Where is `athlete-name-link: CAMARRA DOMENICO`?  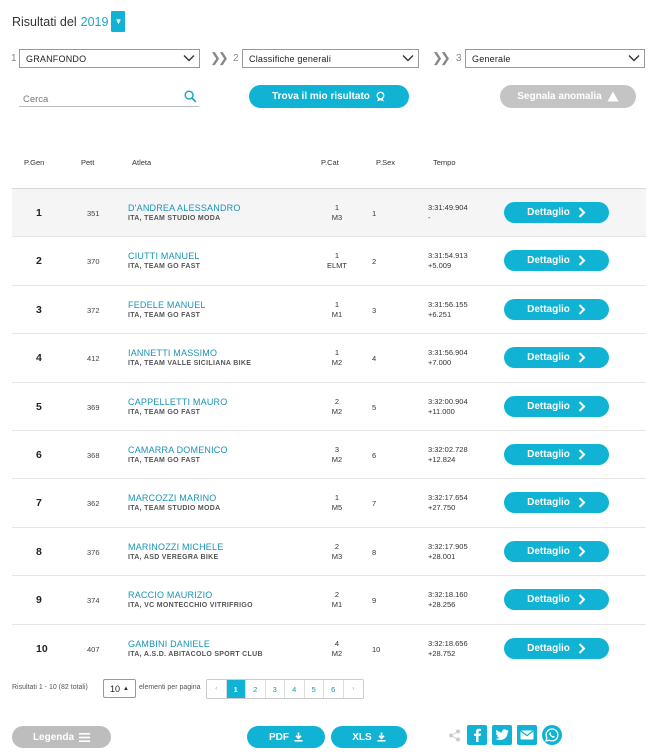
athlete-name-link: CAMARRA DOMENICO is located at coordinates (178, 450).